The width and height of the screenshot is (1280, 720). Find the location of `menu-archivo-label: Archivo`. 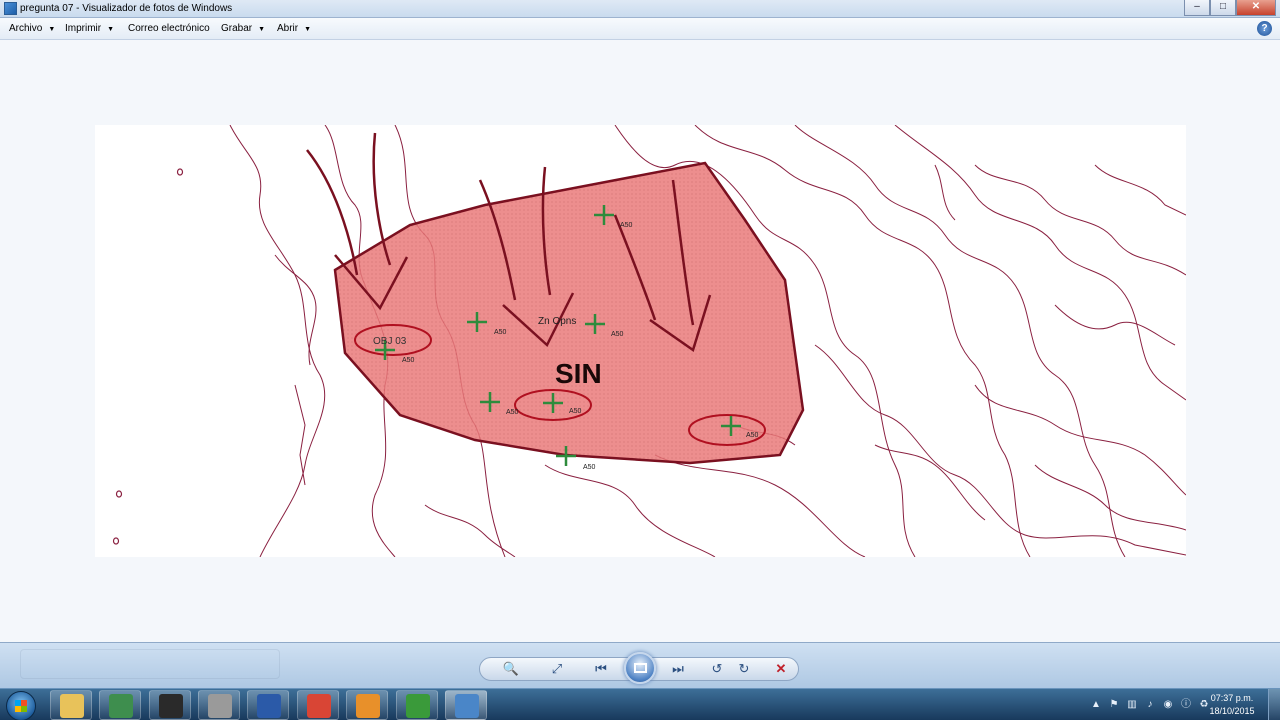

menu-archivo-label: Archivo is located at coordinates (26, 28).